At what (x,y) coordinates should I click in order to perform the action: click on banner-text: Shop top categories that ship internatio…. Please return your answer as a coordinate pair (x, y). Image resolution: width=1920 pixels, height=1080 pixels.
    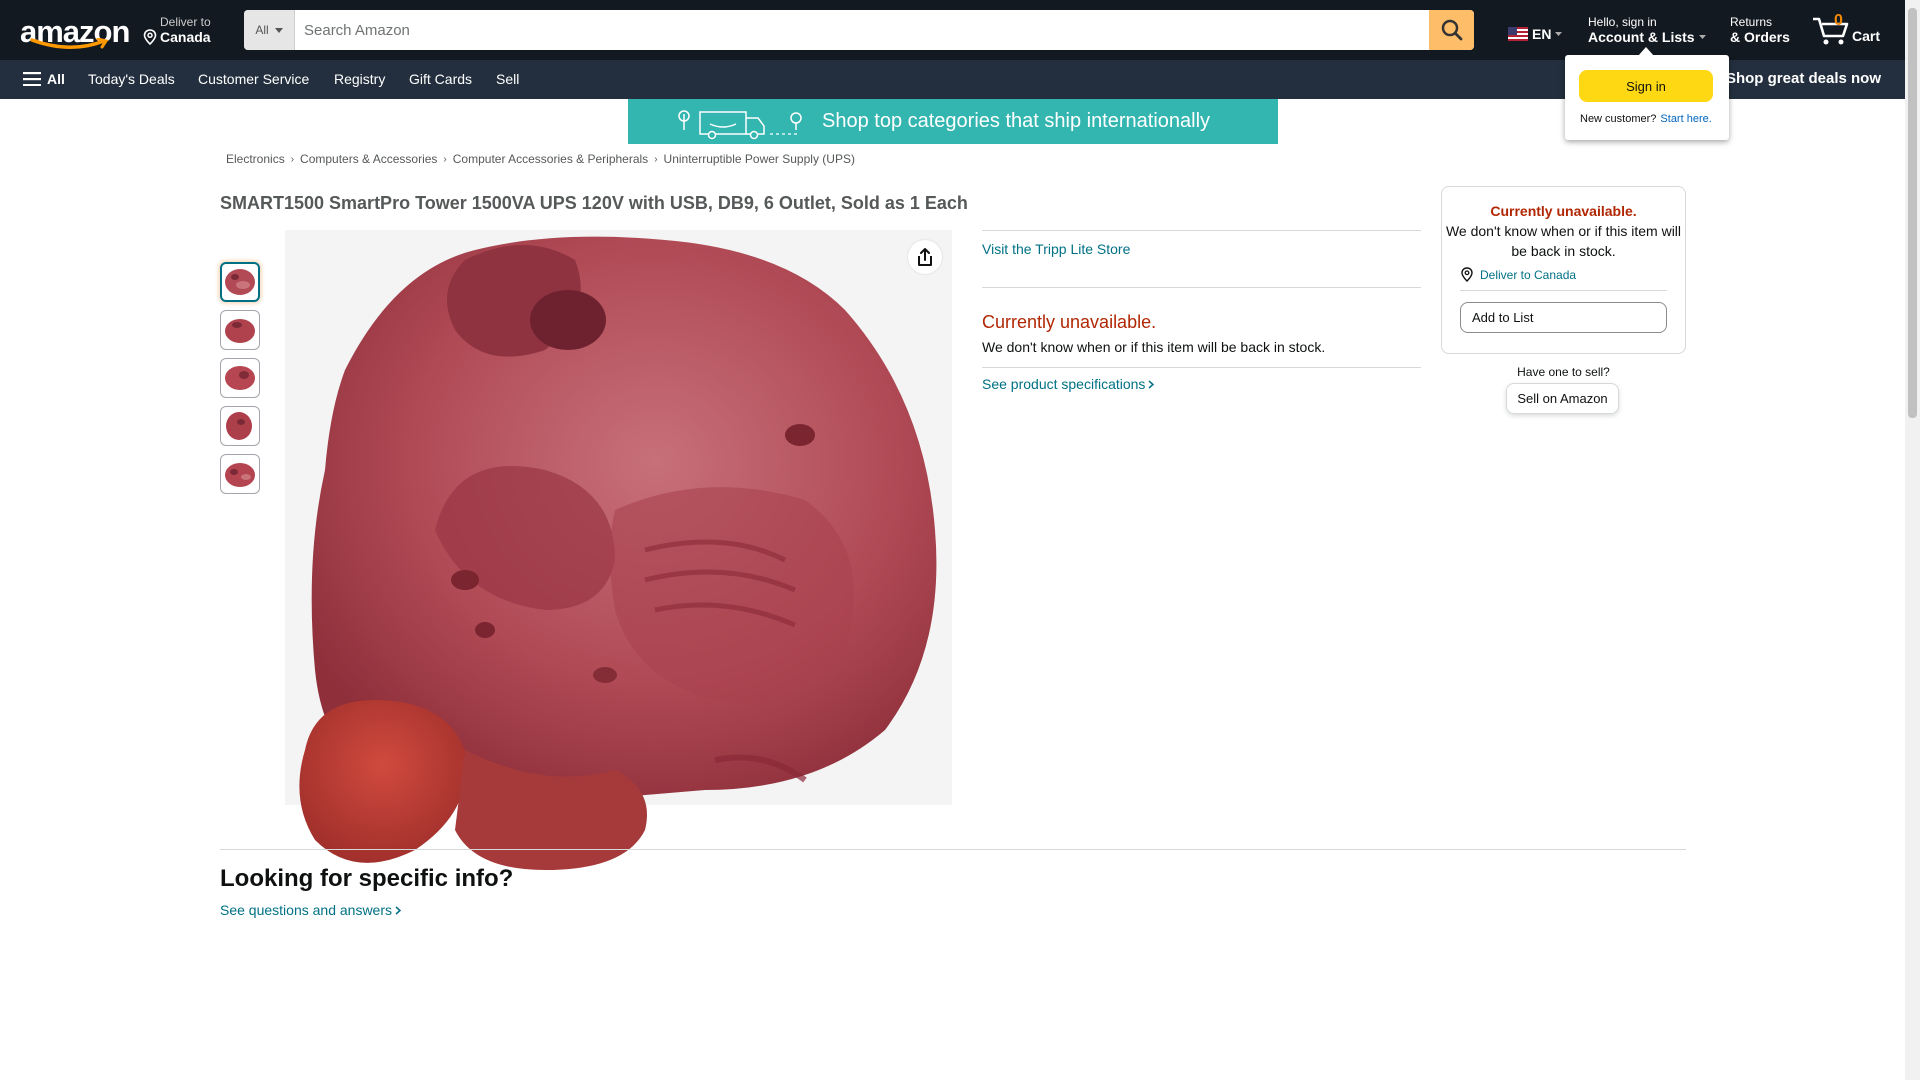
    Looking at the image, I should click on (1016, 121).